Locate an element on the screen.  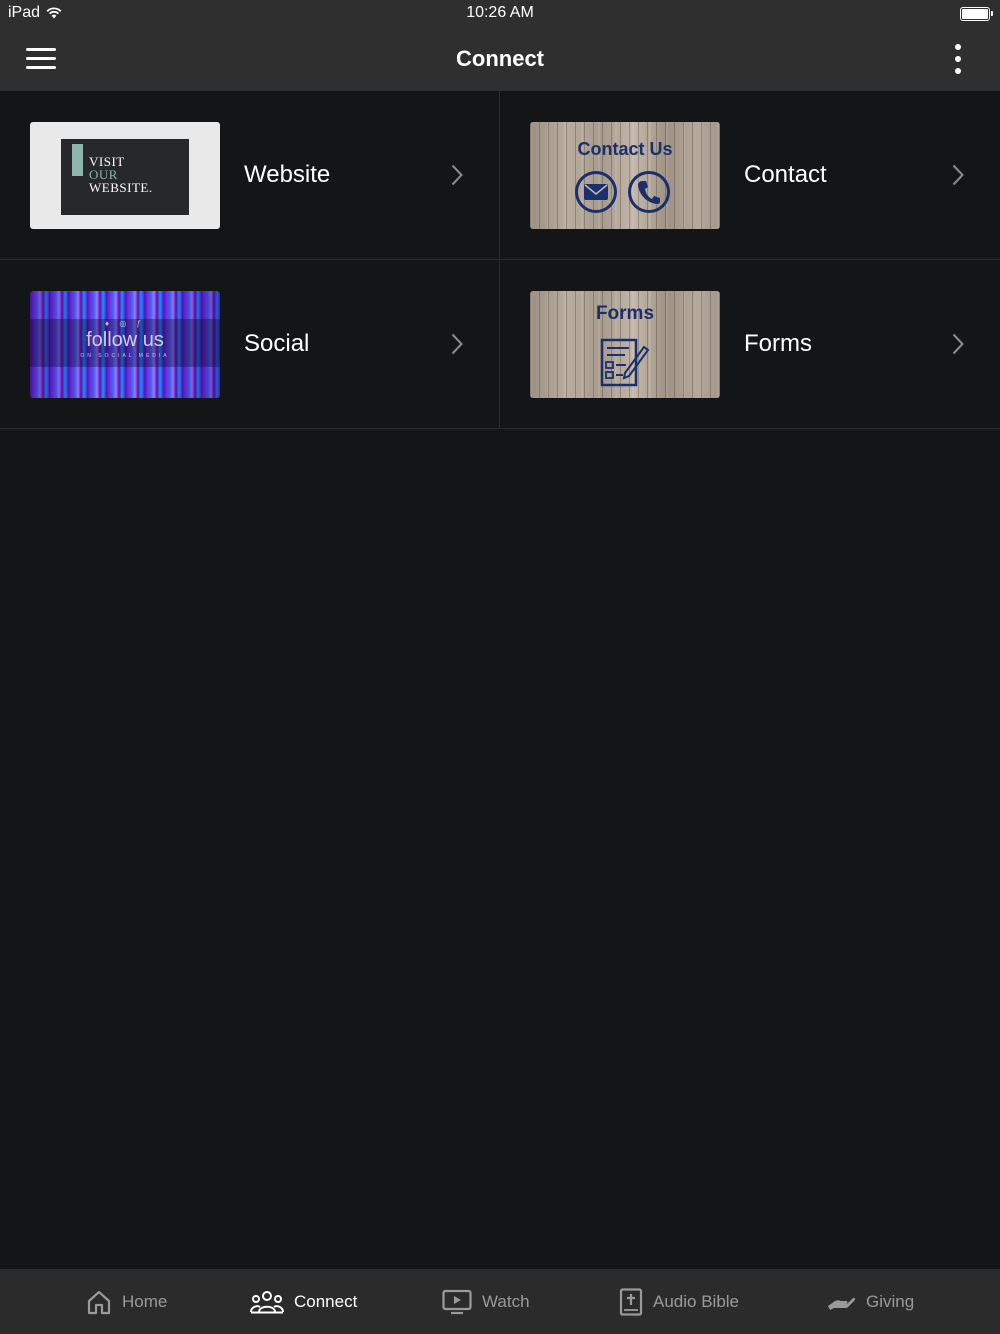
social-thumbnail: ♦ ◎ ƒ follow us ON SOCIAL MEDIA is located at coordinates (125, 344).